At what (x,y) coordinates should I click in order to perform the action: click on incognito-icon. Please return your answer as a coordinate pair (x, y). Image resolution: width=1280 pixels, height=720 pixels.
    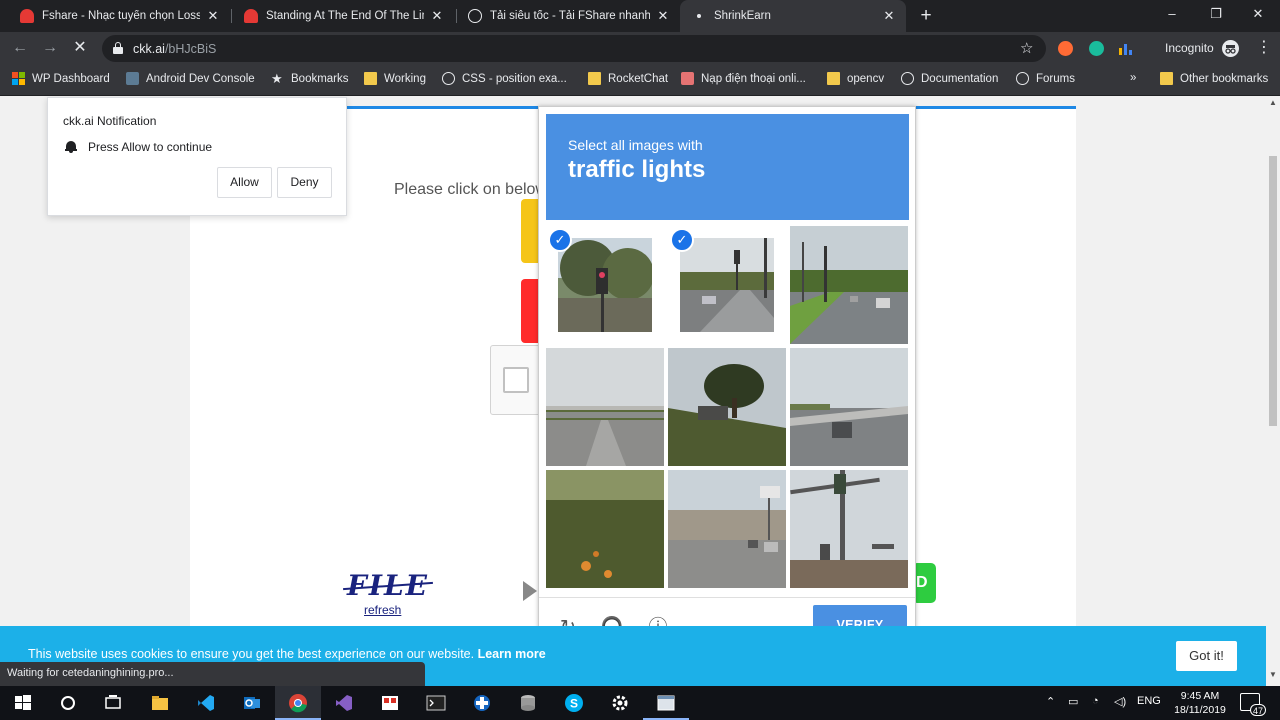
    Looking at the image, I should click on (1230, 48).